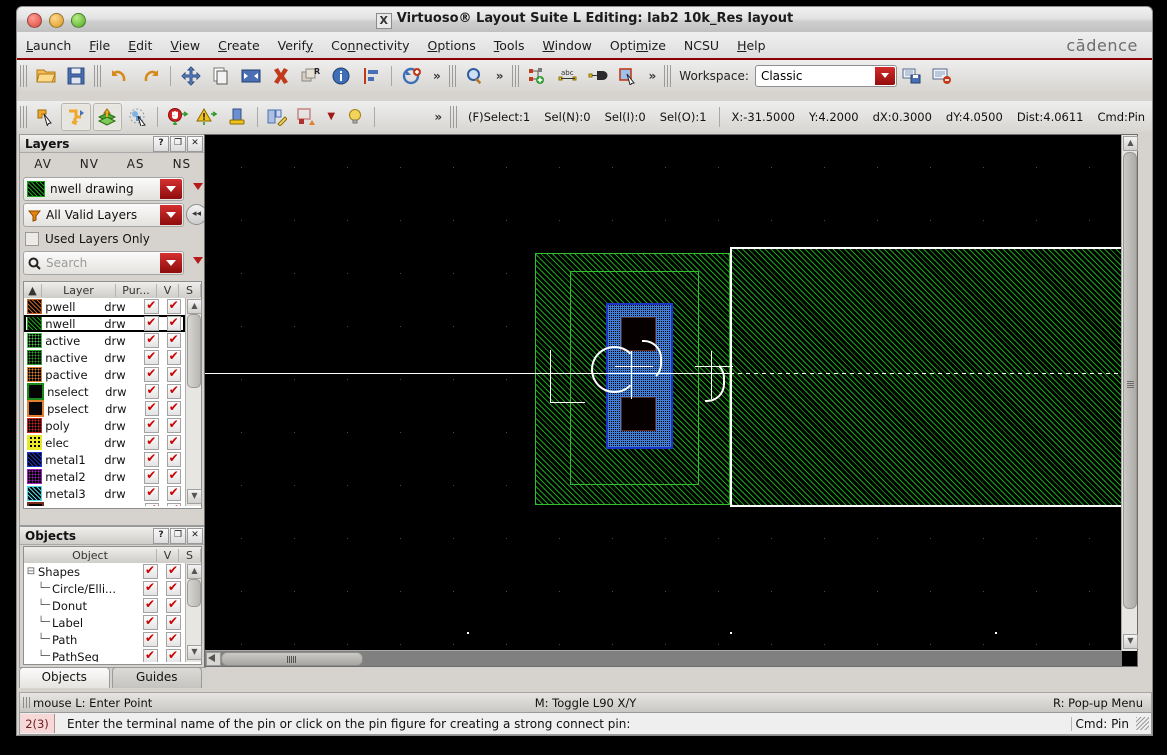 The image size is (1167, 755). What do you see at coordinates (751, 45) in the screenshot?
I see `menu-help: Help` at bounding box center [751, 45].